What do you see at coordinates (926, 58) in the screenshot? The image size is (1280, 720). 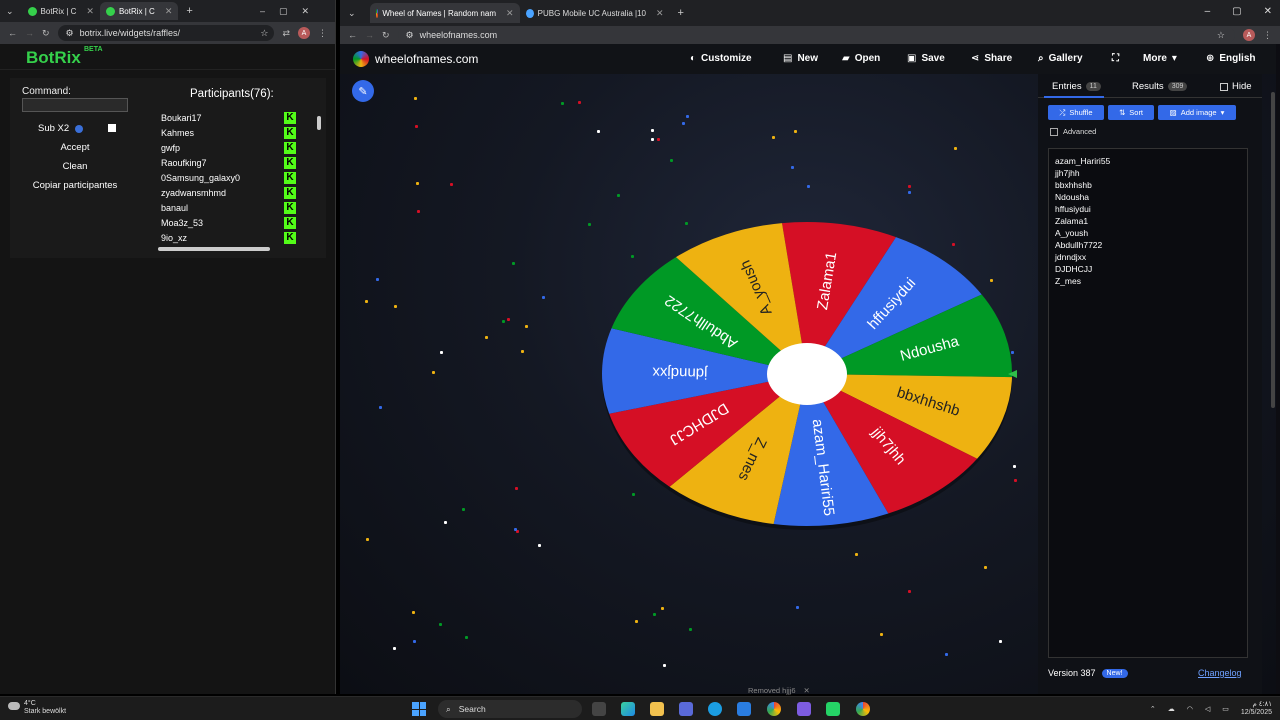 I see `nav-save: ▣ Save` at bounding box center [926, 58].